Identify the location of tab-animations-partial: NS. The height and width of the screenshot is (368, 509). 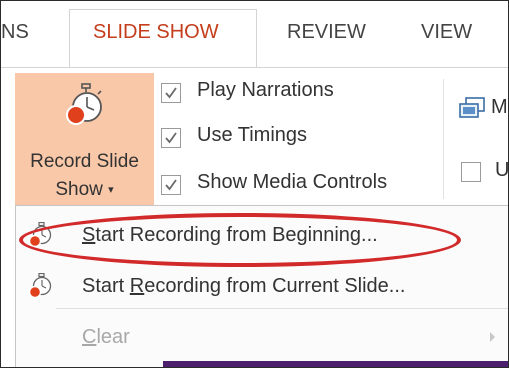
(15, 32).